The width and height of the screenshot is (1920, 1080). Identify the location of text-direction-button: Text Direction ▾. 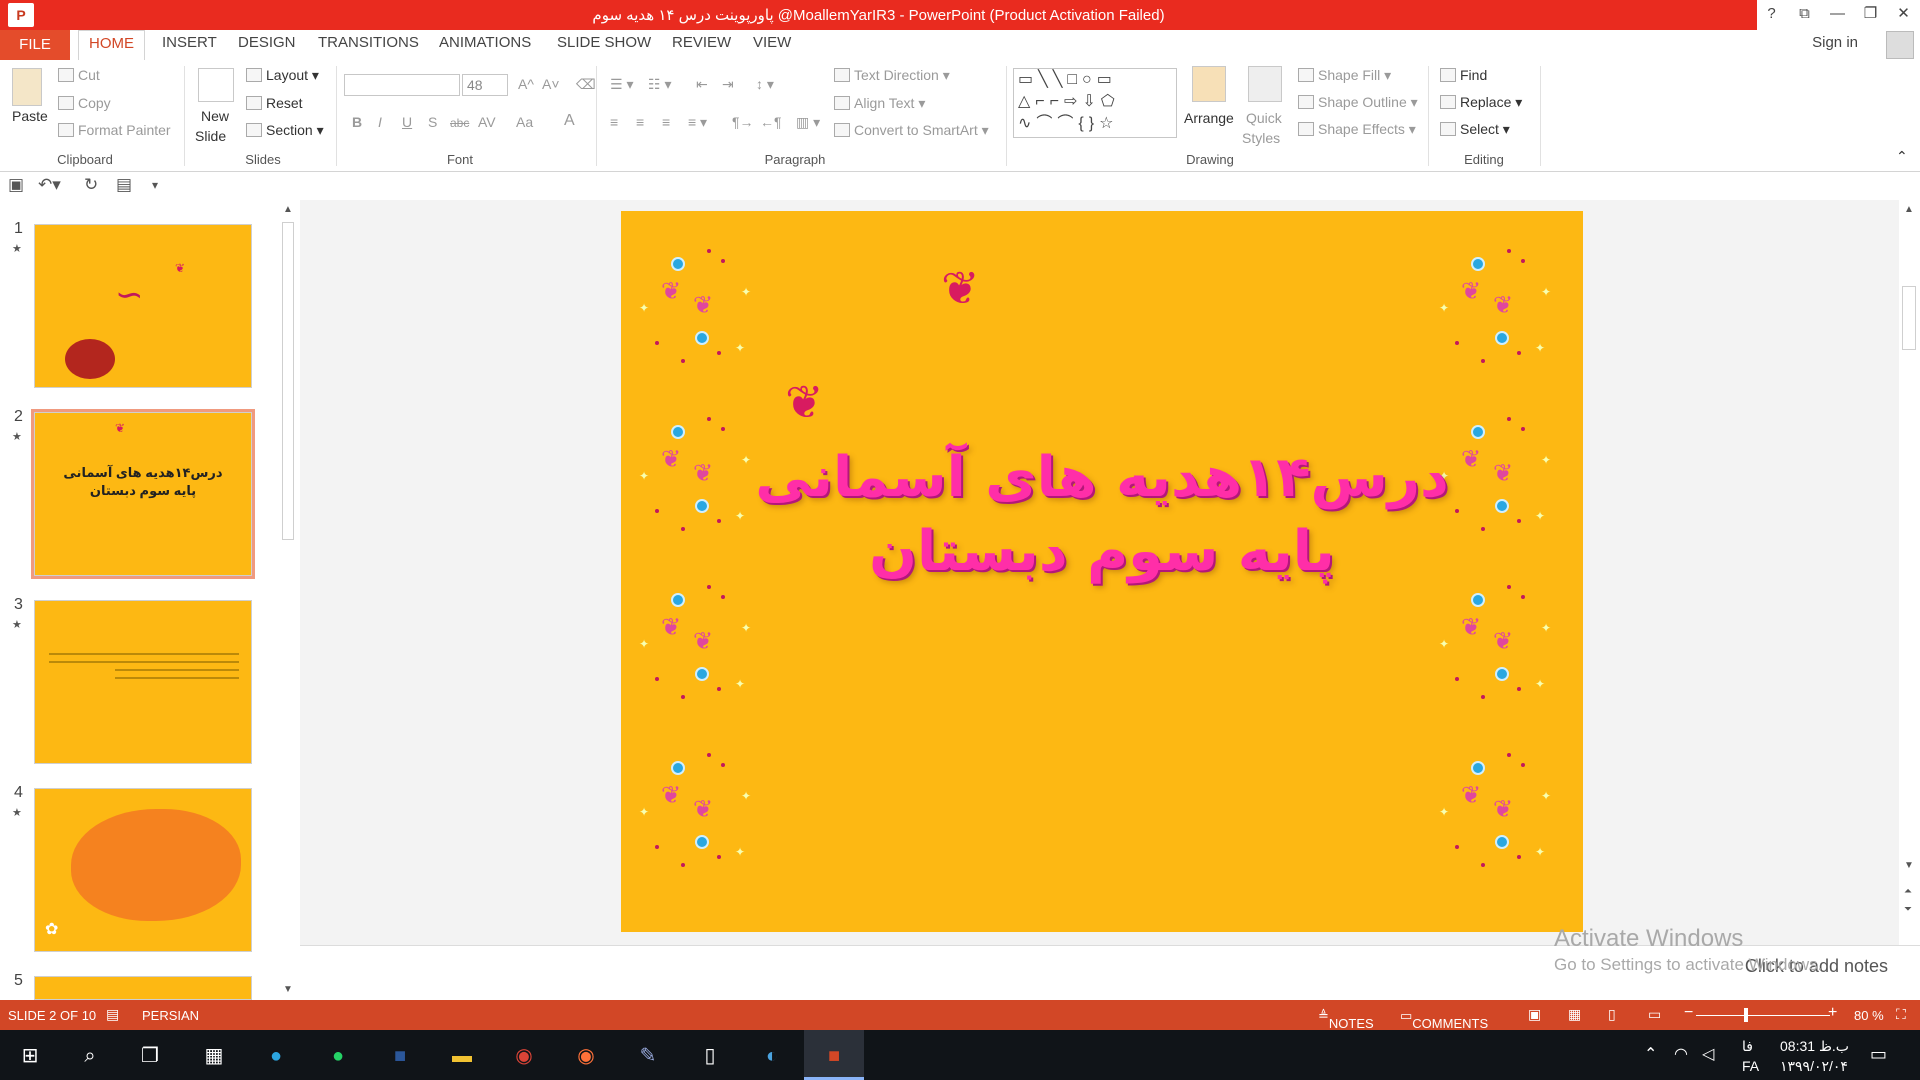
(892, 75).